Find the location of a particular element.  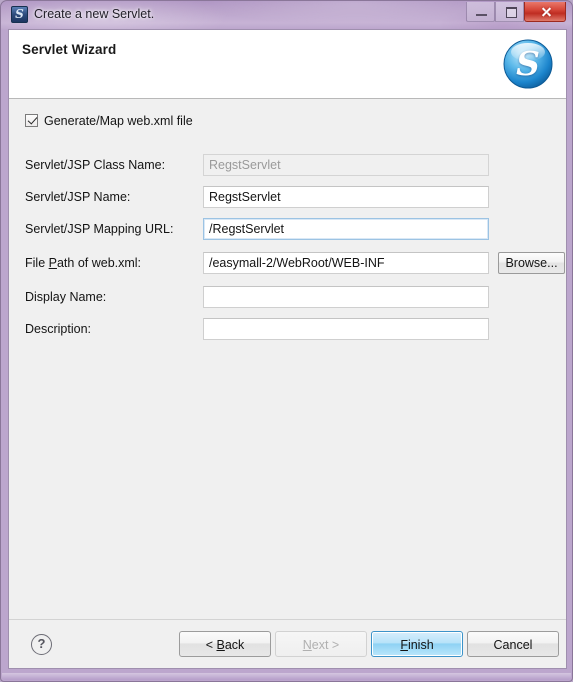

close-button is located at coordinates (545, 12).